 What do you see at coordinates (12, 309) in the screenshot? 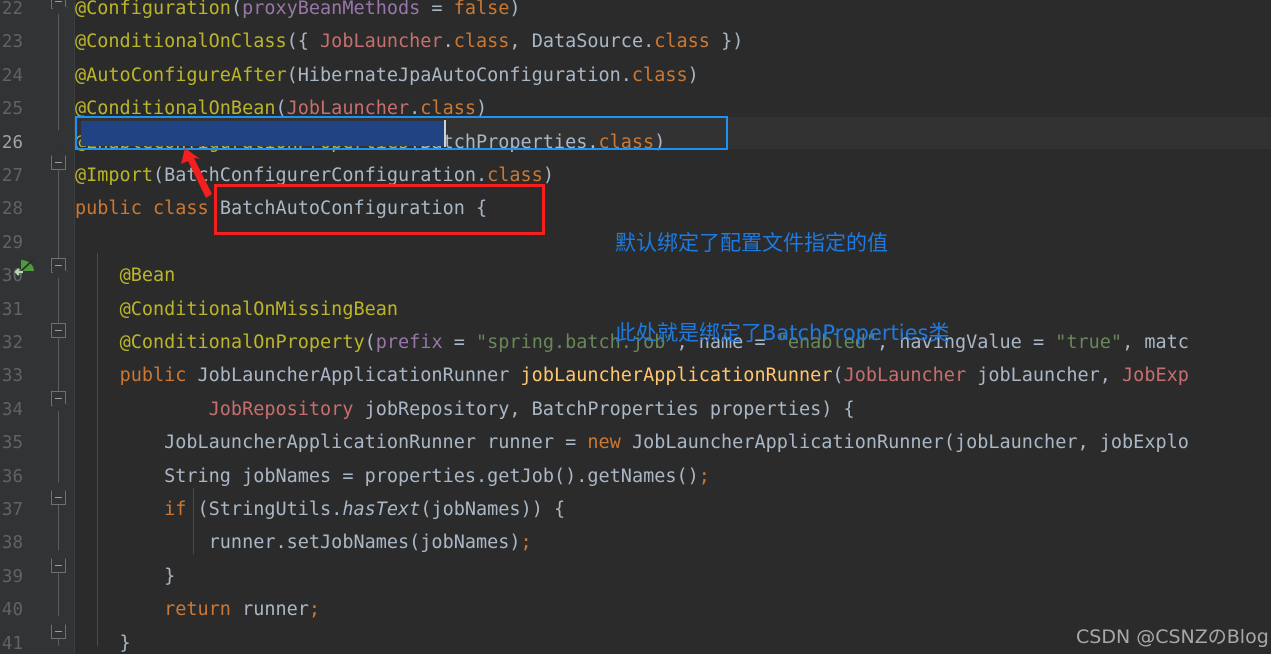
I see `line-number: 31` at bounding box center [12, 309].